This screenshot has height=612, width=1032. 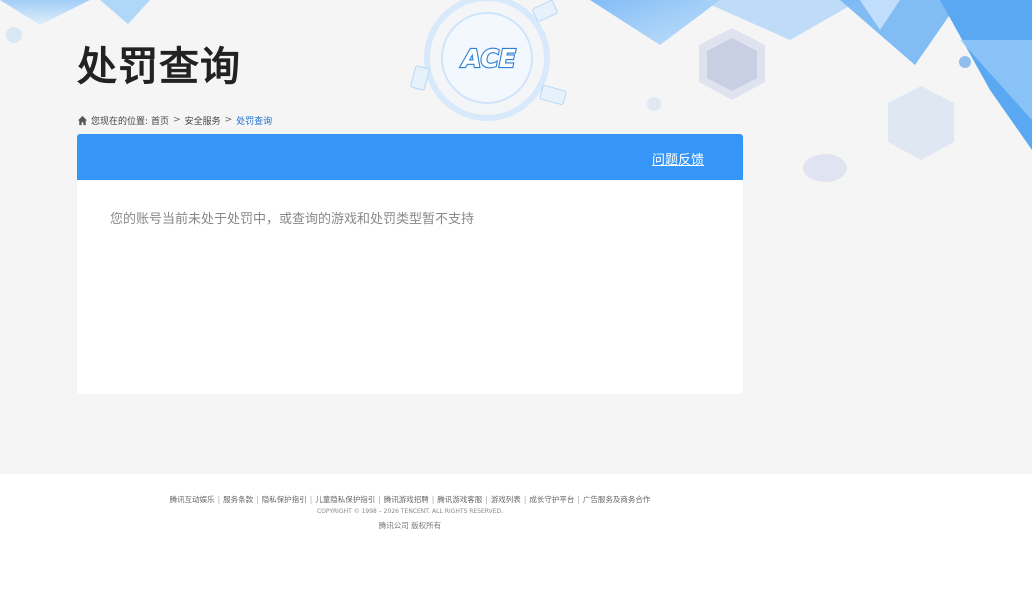 I want to click on breadcrumb-item-current: 处罚查询, so click(x=254, y=121).